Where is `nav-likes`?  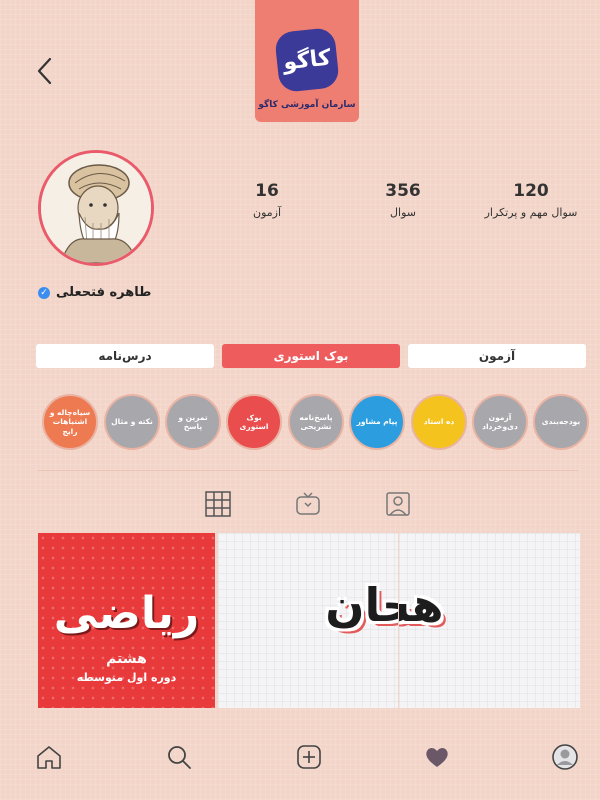 nav-likes is located at coordinates (437, 757).